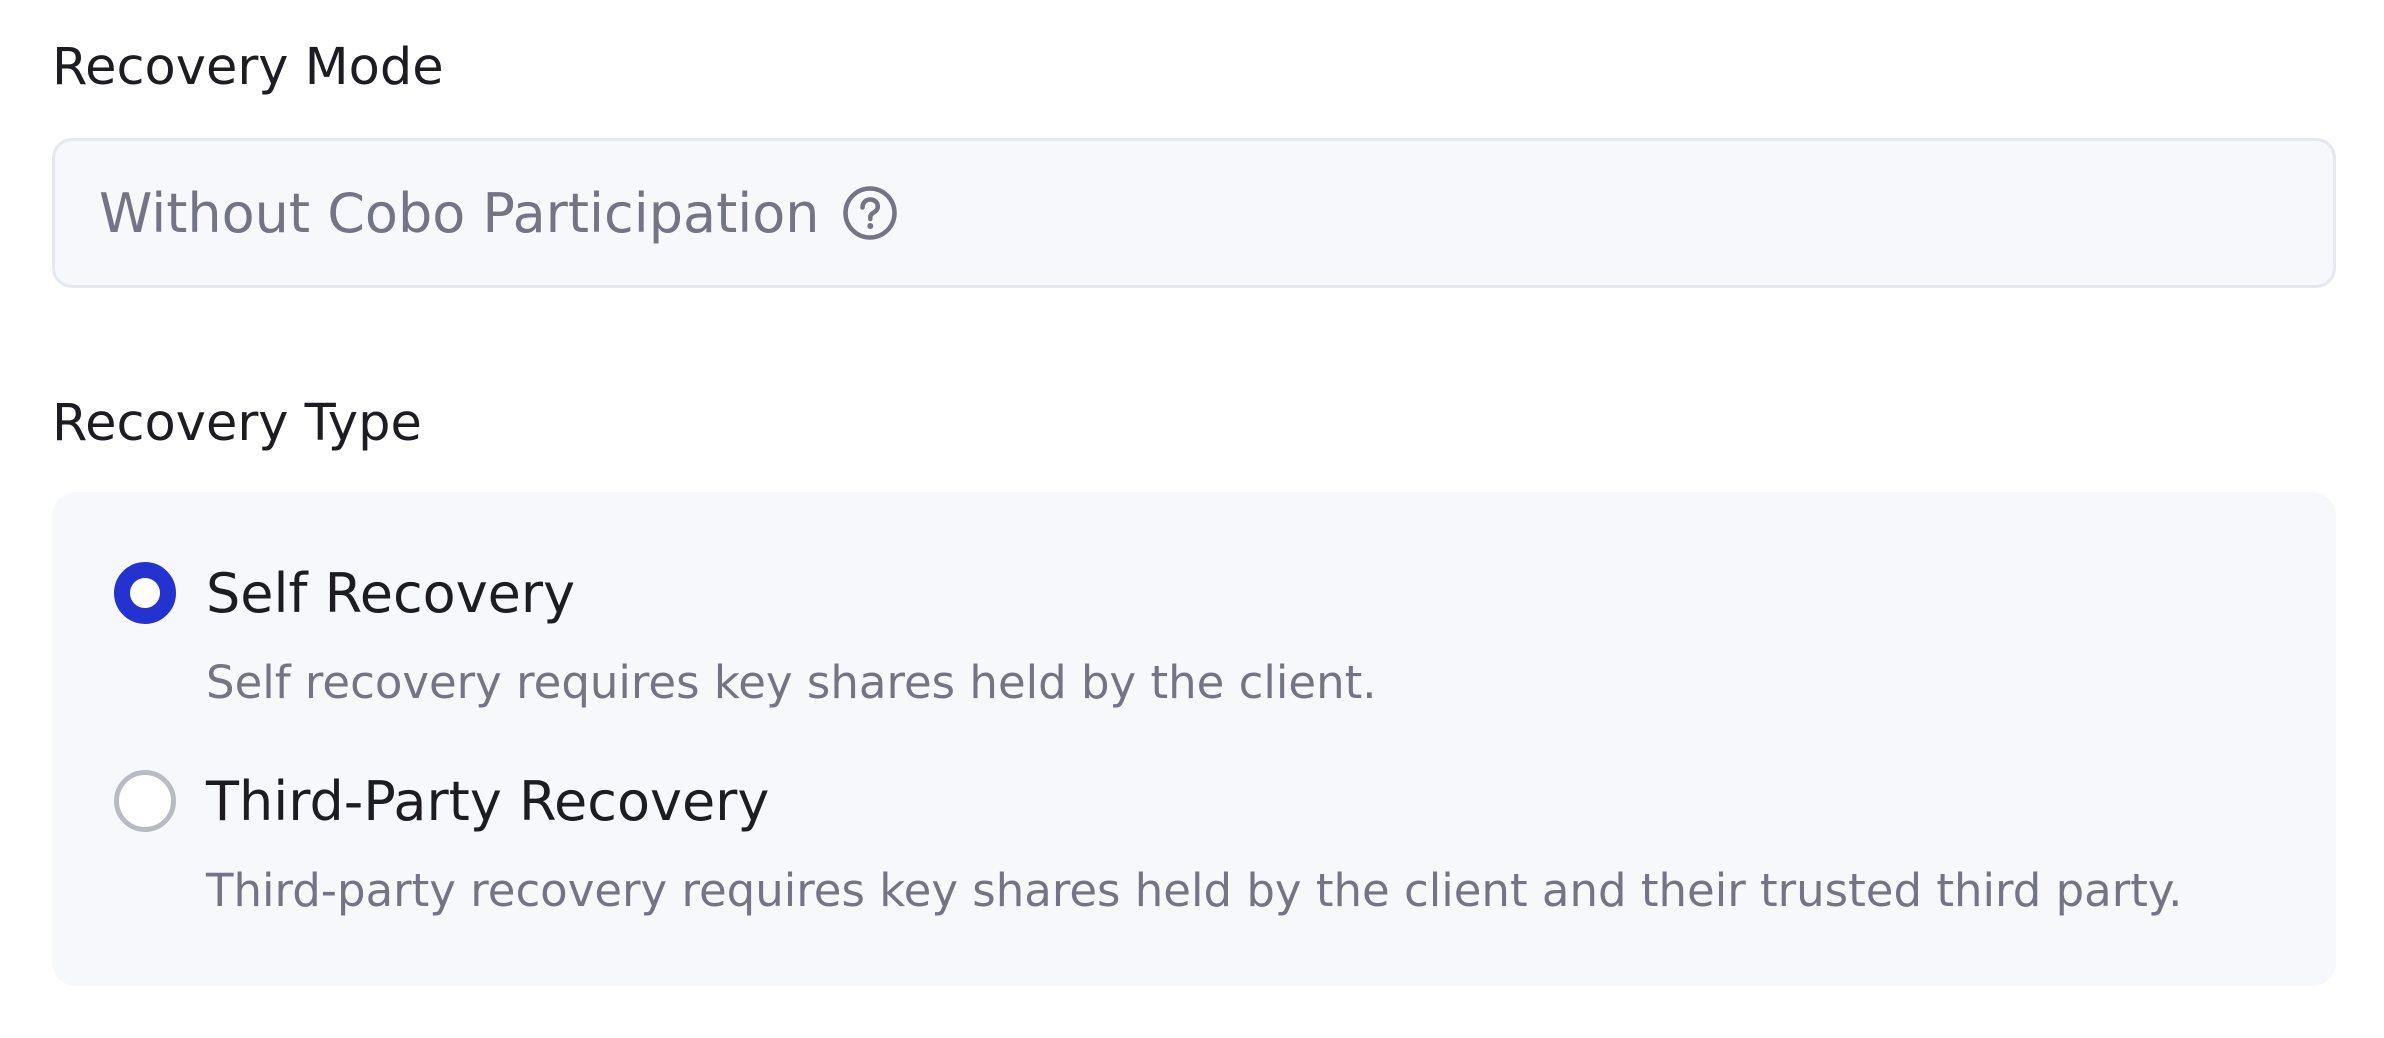 The image size is (2384, 1038). Describe the element at coordinates (237, 423) in the screenshot. I see `recovery-type-label: Recovery Type` at that location.